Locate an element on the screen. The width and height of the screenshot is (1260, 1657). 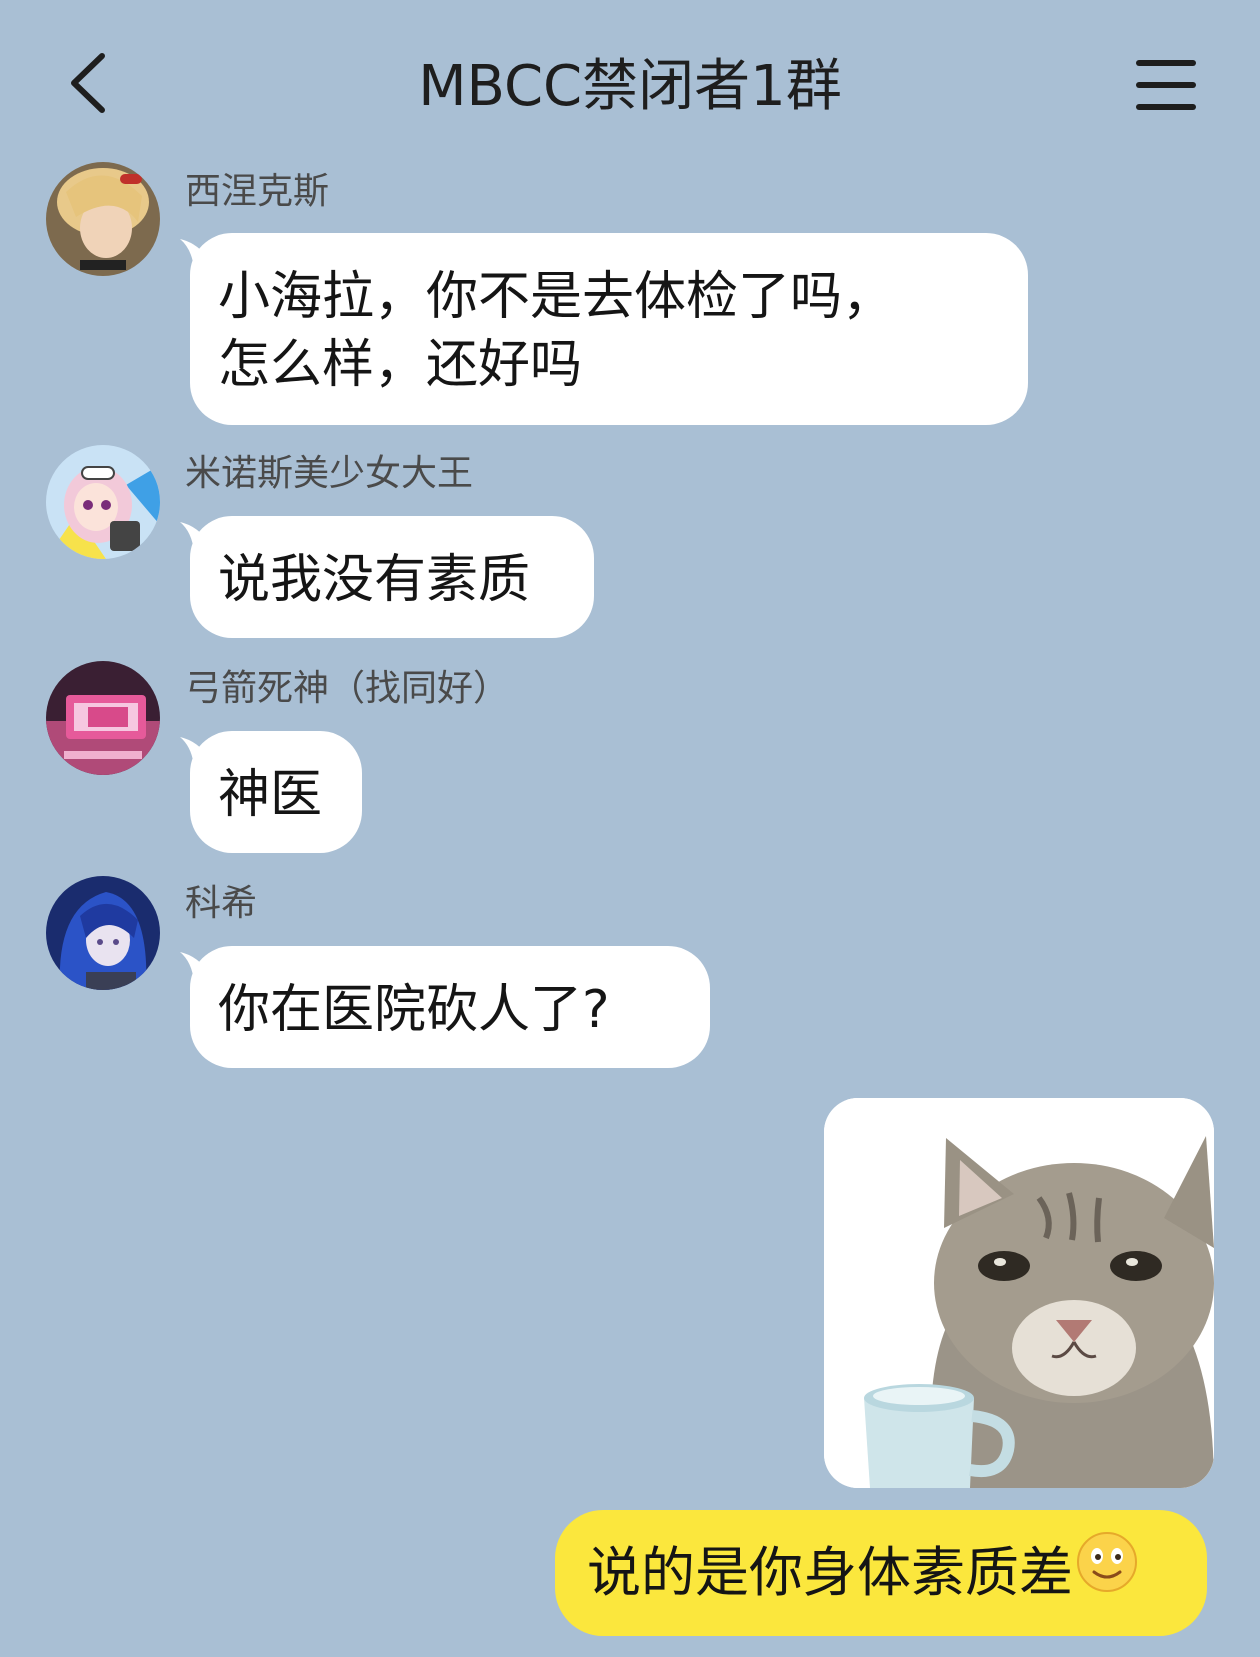
message-bubble: 说我没有素质 is located at coordinates (387, 577).